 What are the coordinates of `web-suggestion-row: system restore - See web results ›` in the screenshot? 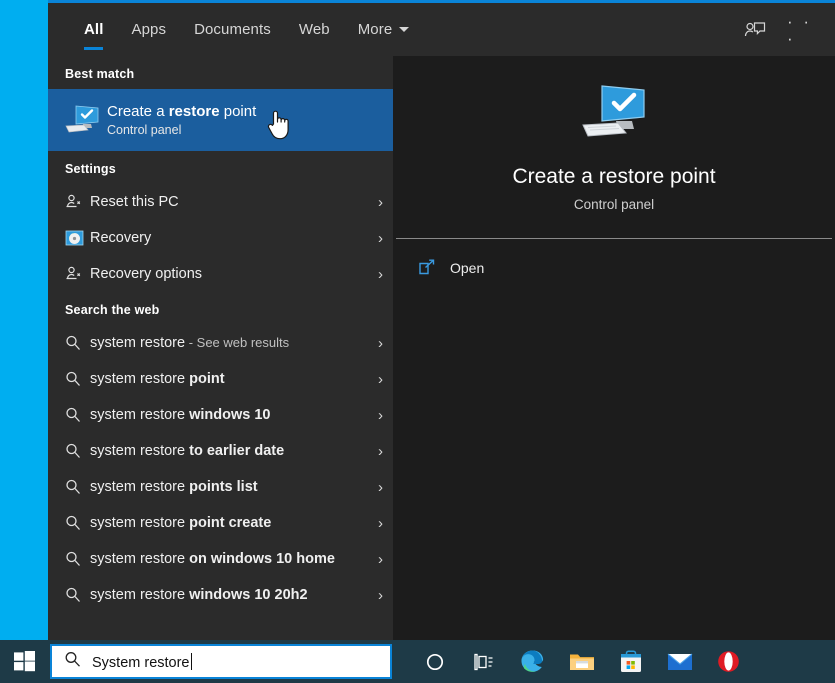 It's located at (220, 343).